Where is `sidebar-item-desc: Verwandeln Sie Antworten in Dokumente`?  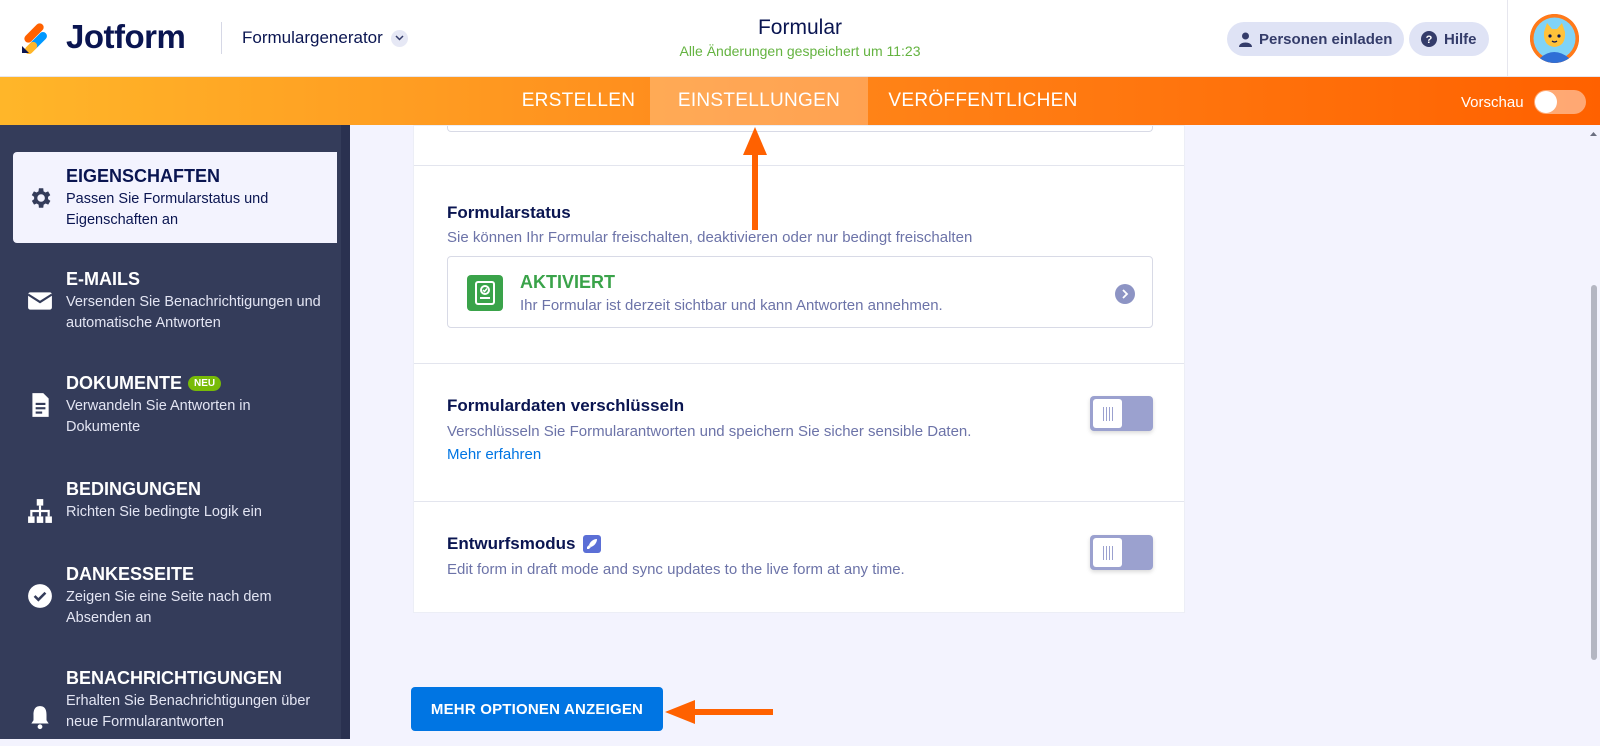
sidebar-item-desc: Verwandeln Sie Antworten in Dokumente is located at coordinates (158, 416).